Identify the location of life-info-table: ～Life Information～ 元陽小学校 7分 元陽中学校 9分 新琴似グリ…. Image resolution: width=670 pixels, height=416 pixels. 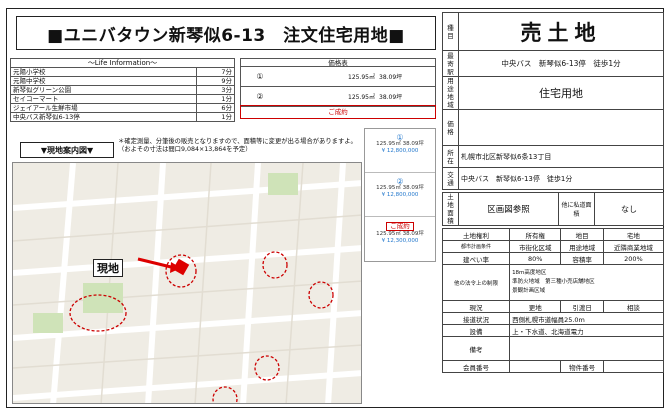
(122, 90).